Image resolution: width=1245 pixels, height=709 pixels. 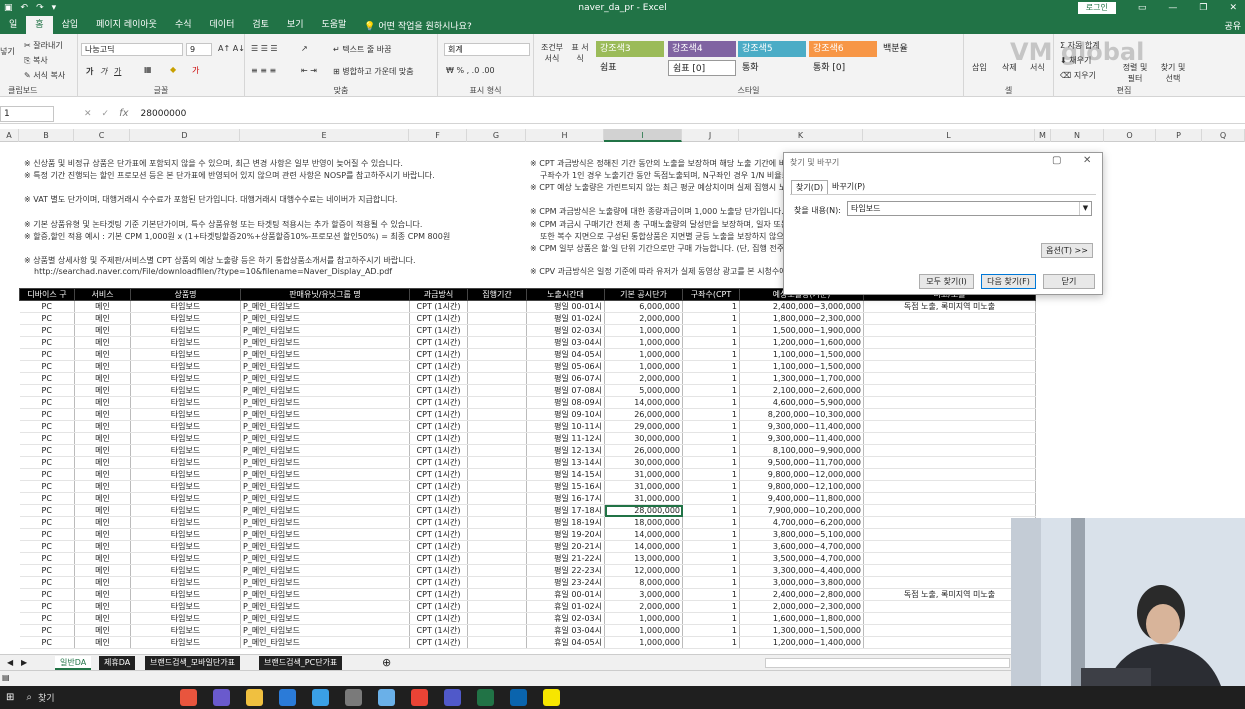 I want to click on fill-color-icon: ◆, so click(x=173, y=69).